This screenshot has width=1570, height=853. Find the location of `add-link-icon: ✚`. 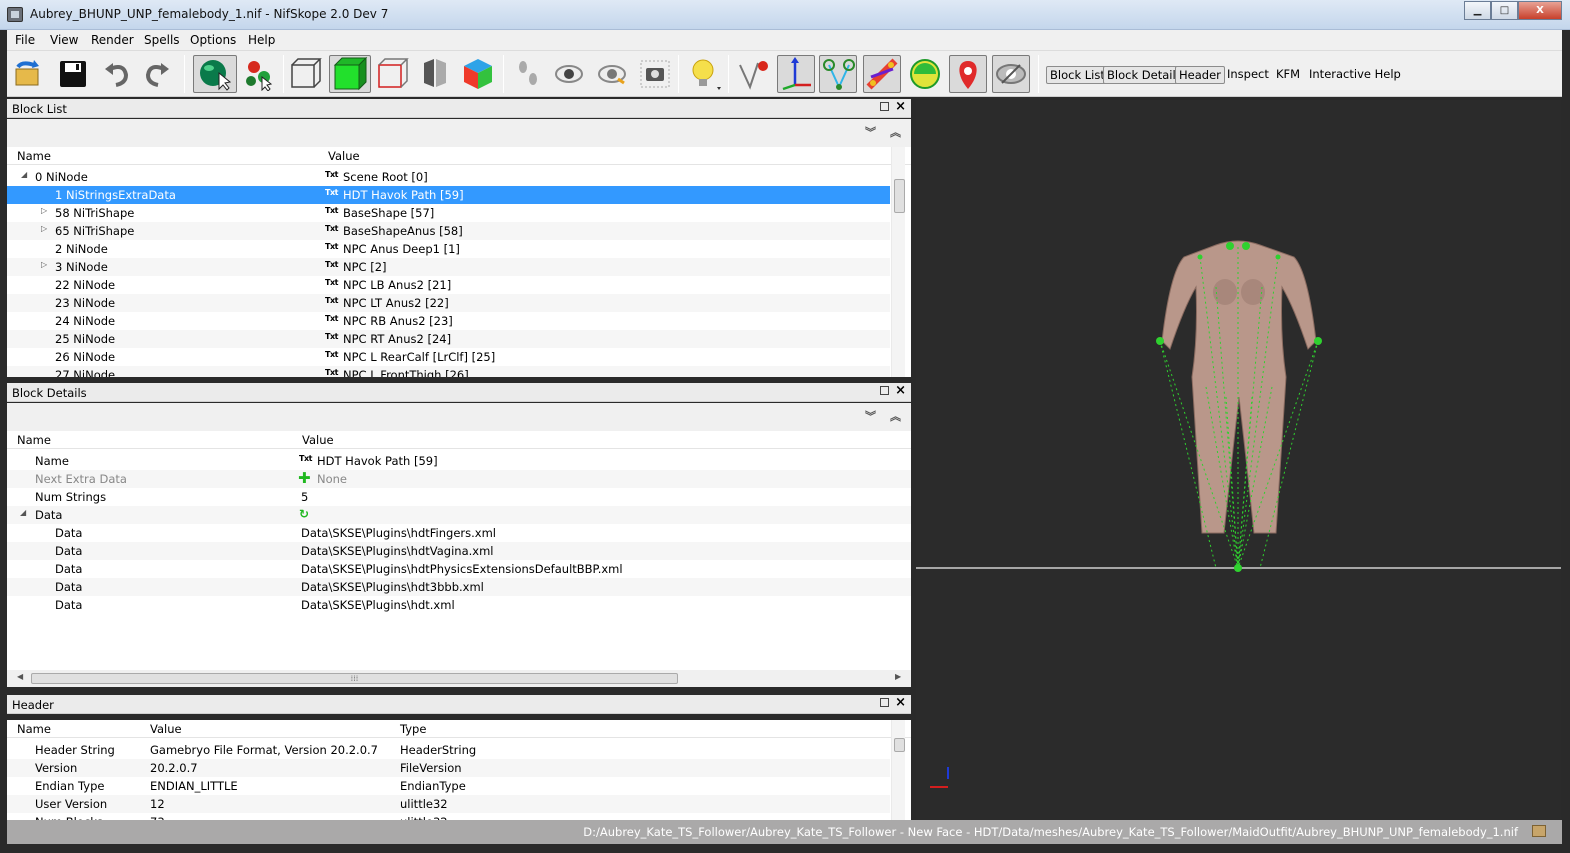

add-link-icon: ✚ is located at coordinates (304, 478).